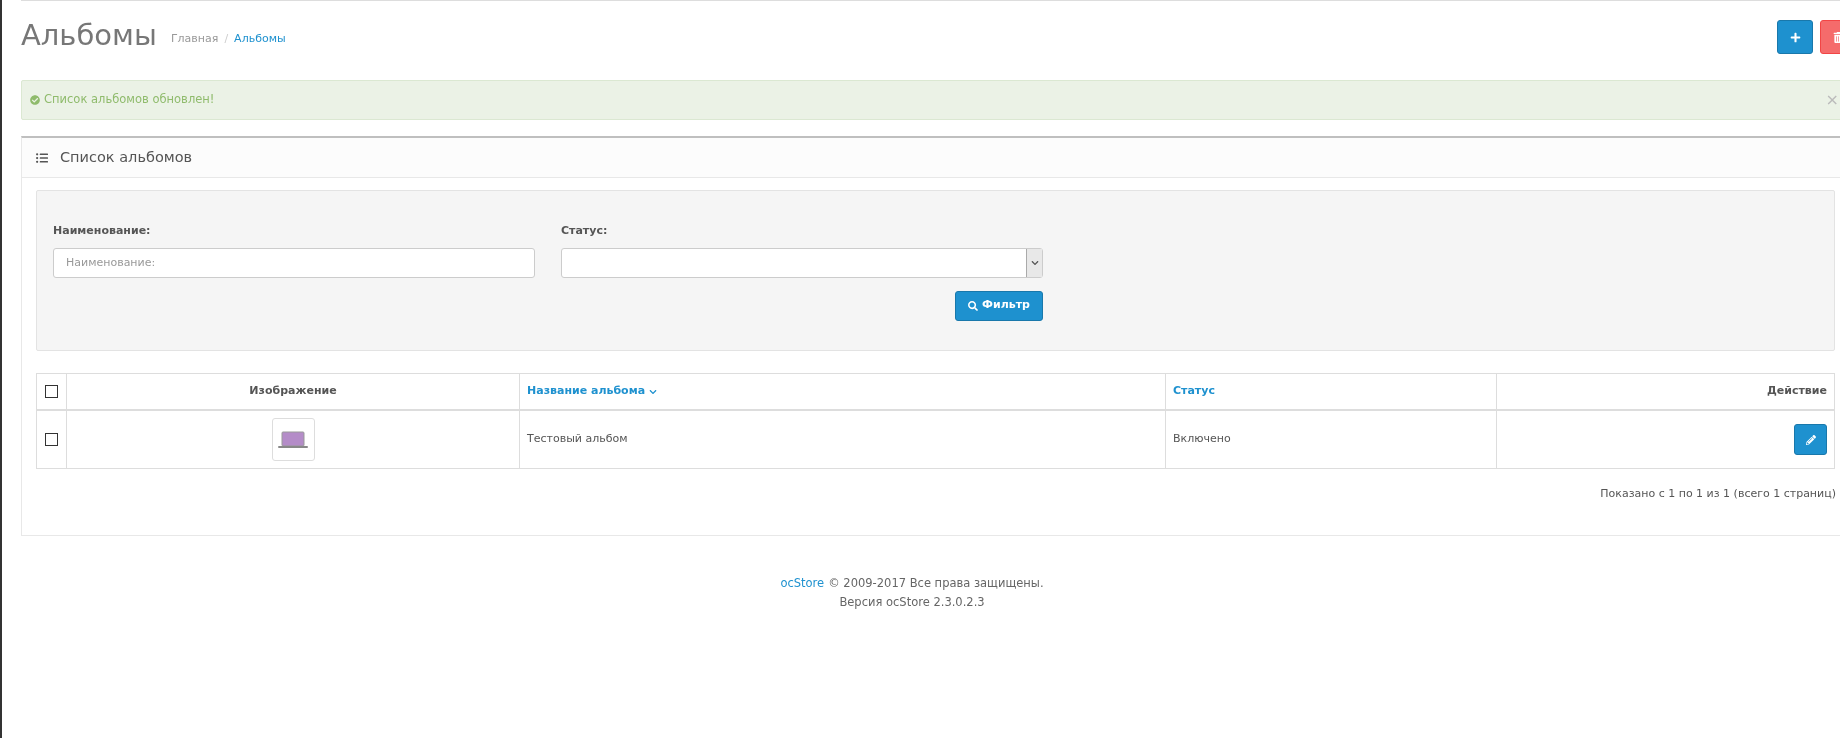 This screenshot has width=1840, height=738. What do you see at coordinates (42, 157) in the screenshot?
I see `list-icon` at bounding box center [42, 157].